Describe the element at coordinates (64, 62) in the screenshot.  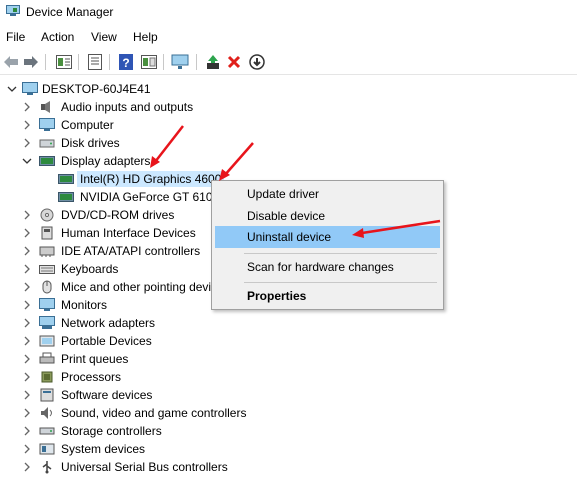
I see `properties-icon` at that location.